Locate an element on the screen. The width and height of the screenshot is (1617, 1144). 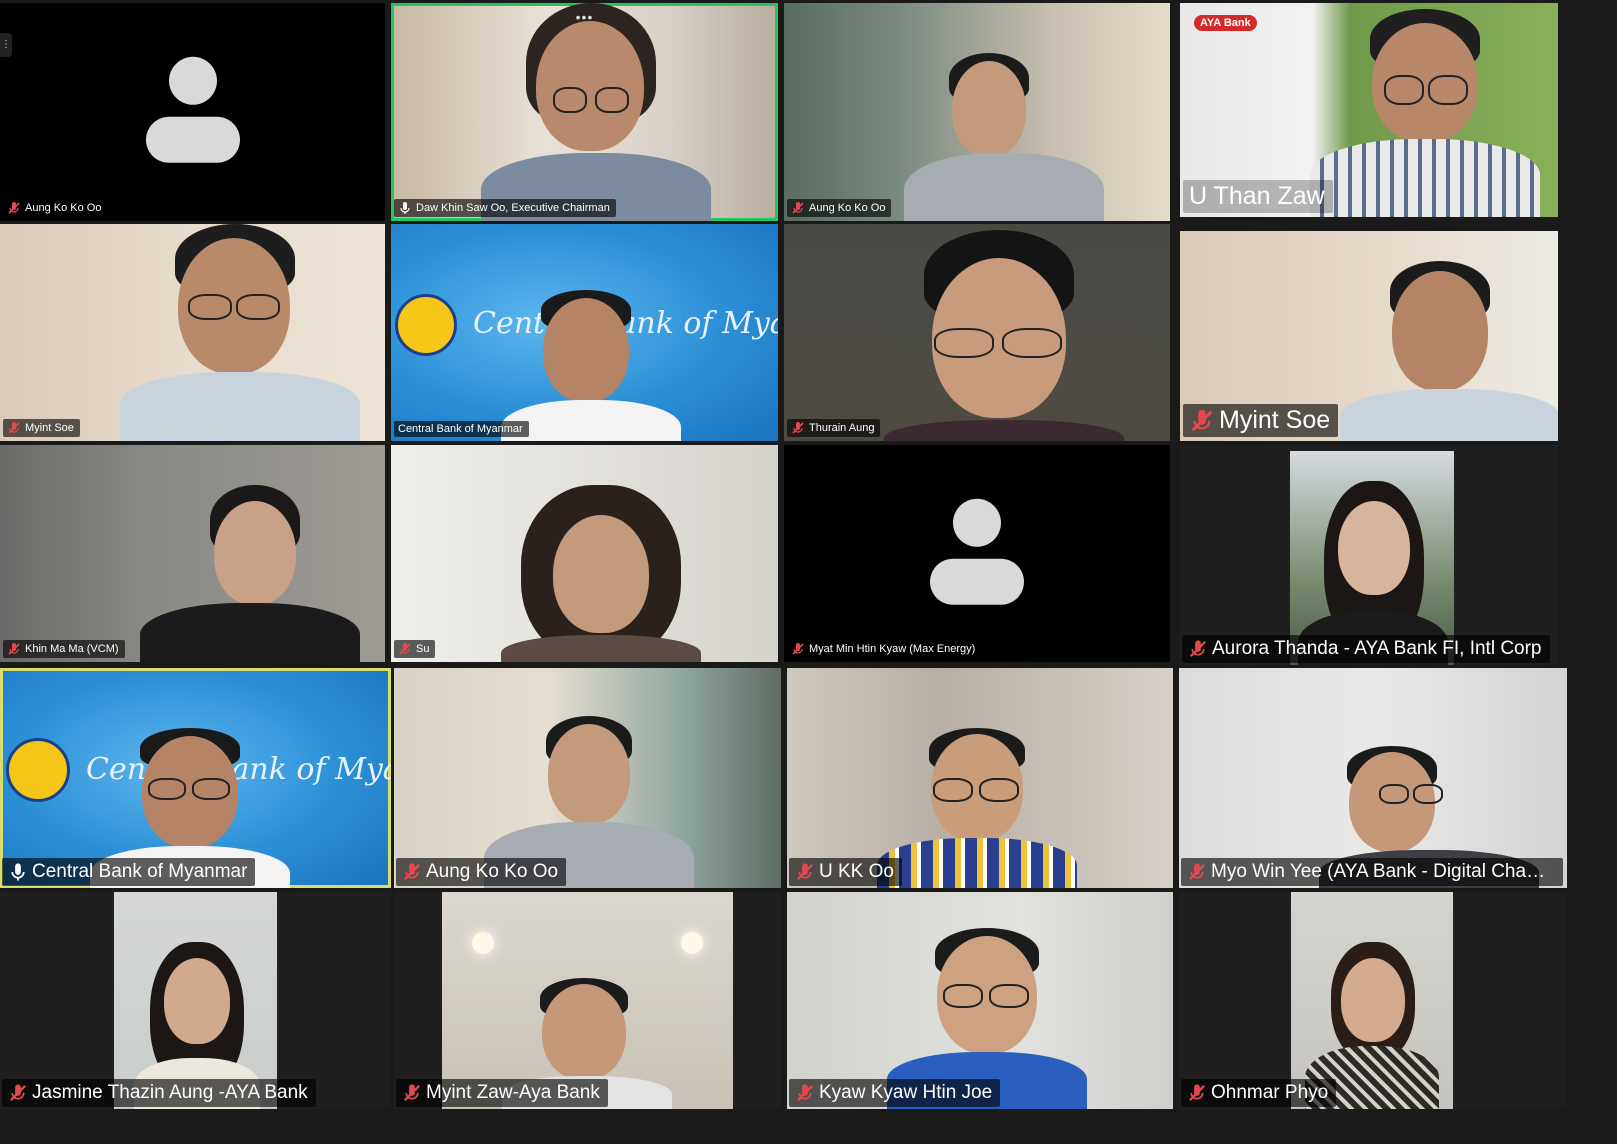
participant-name: Thurain Aung is located at coordinates (842, 428).